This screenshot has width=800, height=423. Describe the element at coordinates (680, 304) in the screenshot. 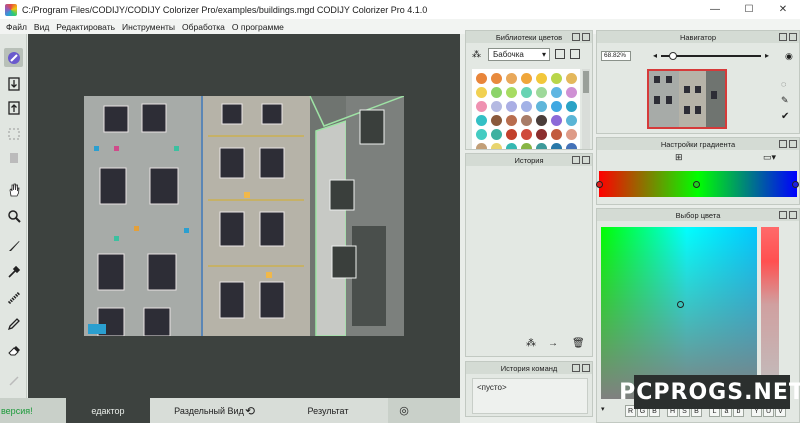

I see `color-cursor` at that location.